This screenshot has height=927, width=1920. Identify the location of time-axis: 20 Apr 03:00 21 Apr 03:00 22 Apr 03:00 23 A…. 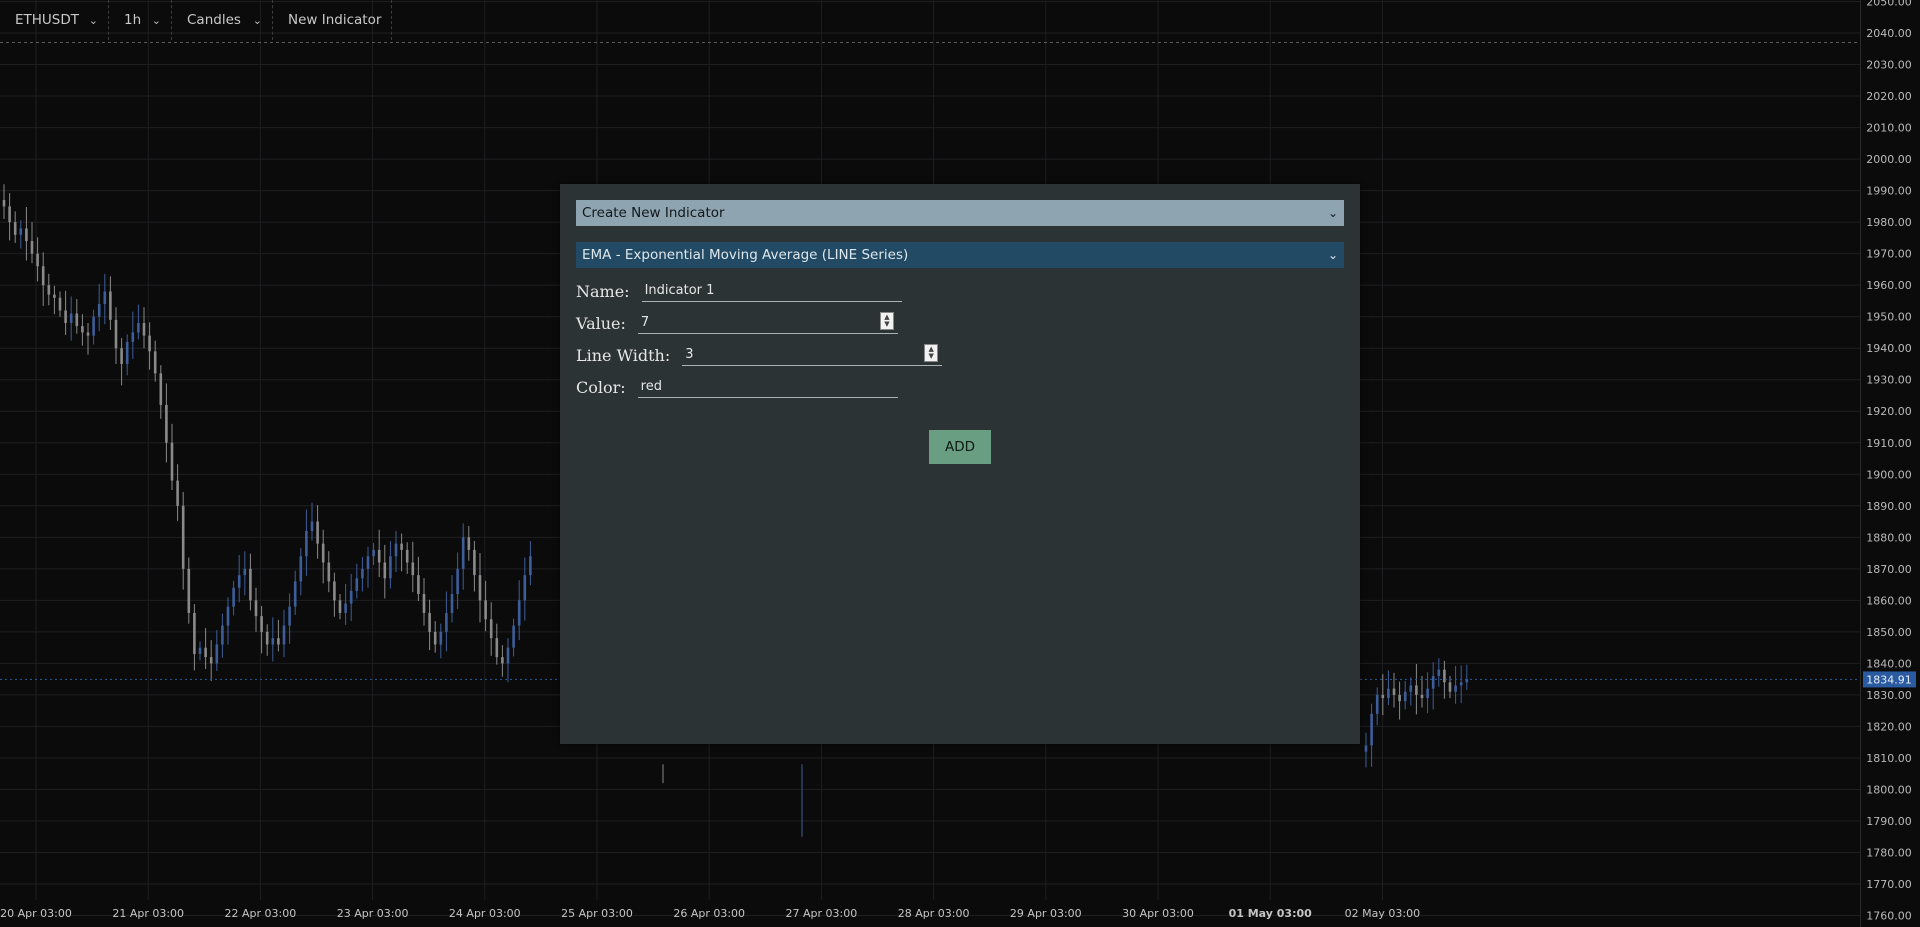
(710, 913).